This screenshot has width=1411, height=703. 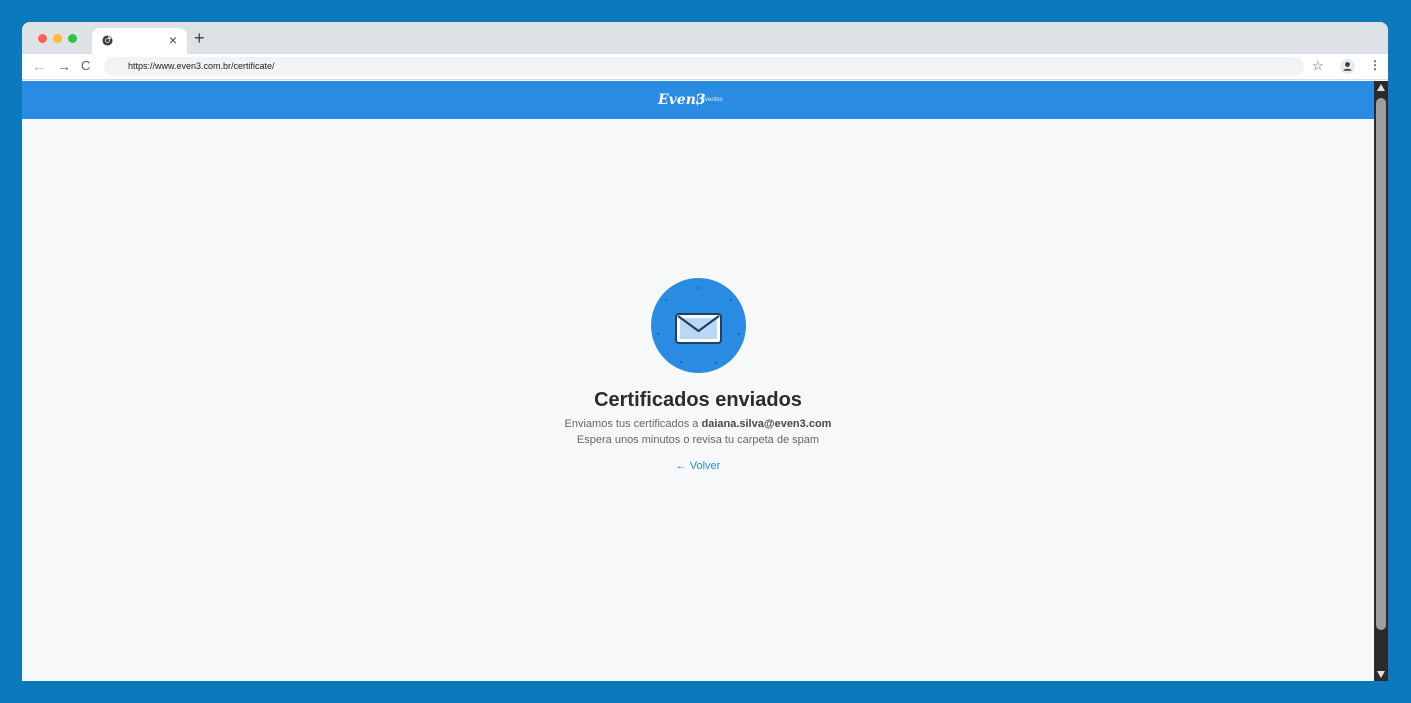 What do you see at coordinates (199, 38) in the screenshot?
I see `new-tab-button: +` at bounding box center [199, 38].